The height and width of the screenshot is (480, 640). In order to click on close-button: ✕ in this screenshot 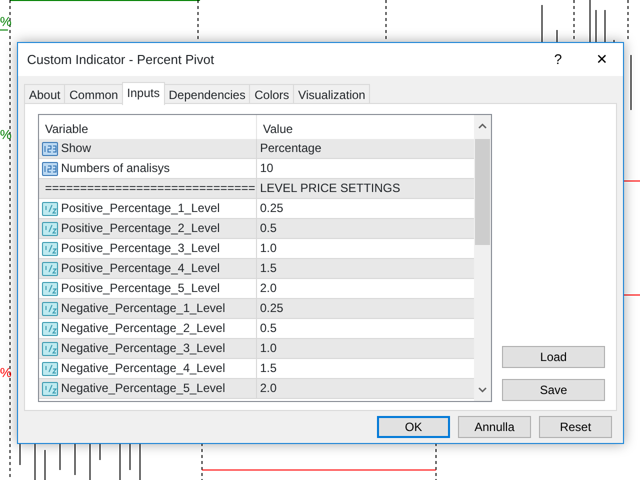, I will do `click(602, 59)`.